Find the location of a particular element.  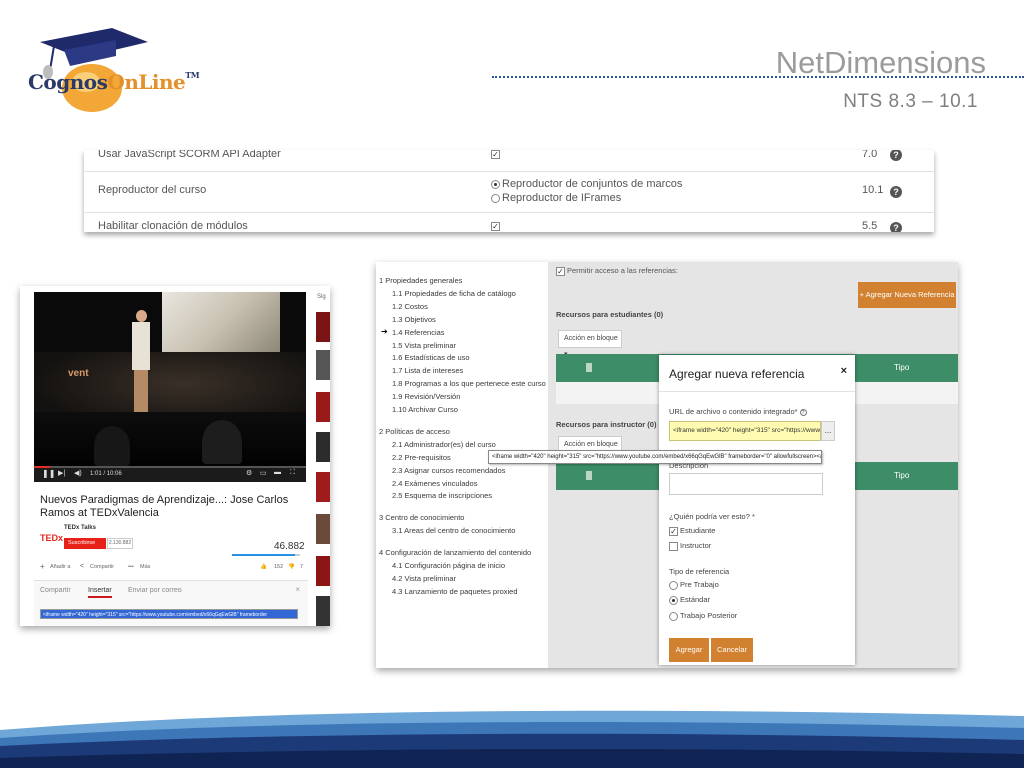

add-to-button: Añadir a is located at coordinates (60, 567).